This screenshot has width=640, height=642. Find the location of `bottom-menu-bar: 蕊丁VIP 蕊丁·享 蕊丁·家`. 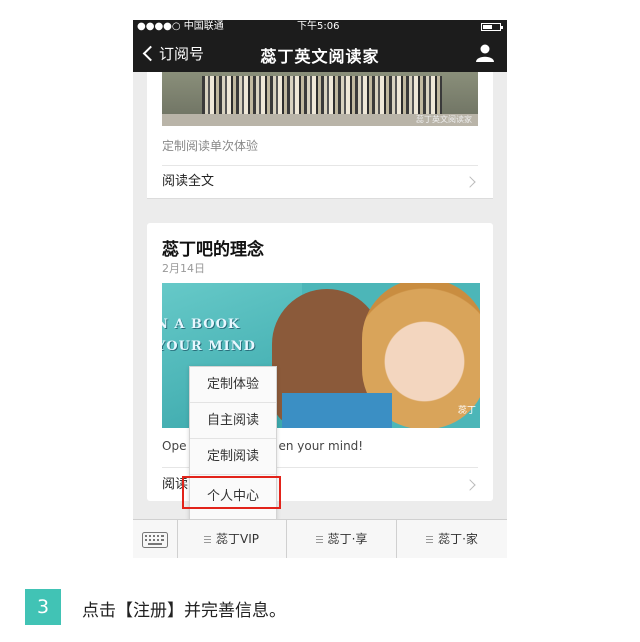

bottom-menu-bar: 蕊丁VIP 蕊丁·享 蕊丁·家 is located at coordinates (320, 538).